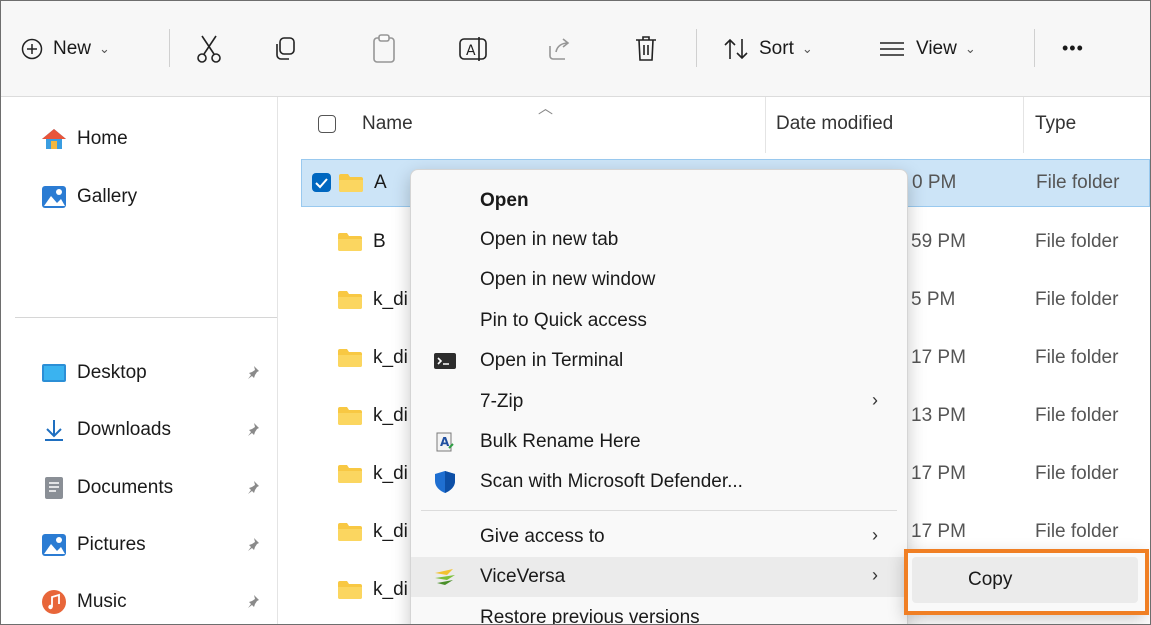 This screenshot has height=625, width=1151. Describe the element at coordinates (936, 48) in the screenshot. I see `view-label: View` at that location.